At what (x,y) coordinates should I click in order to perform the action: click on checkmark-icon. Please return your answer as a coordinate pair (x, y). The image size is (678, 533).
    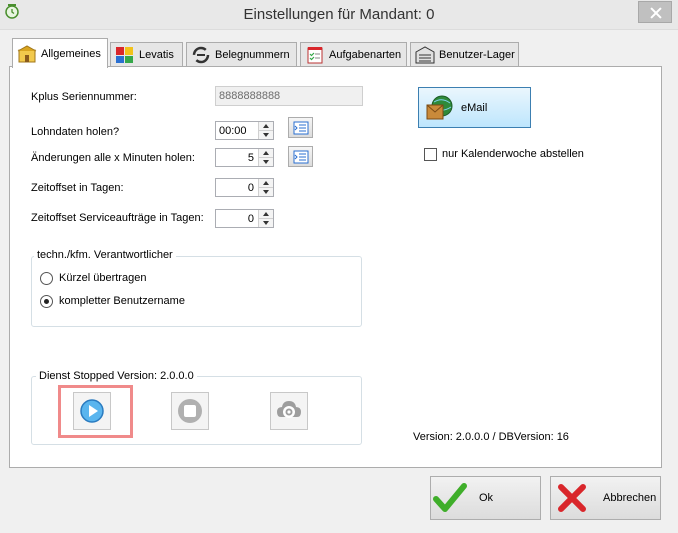
    Looking at the image, I should click on (450, 497).